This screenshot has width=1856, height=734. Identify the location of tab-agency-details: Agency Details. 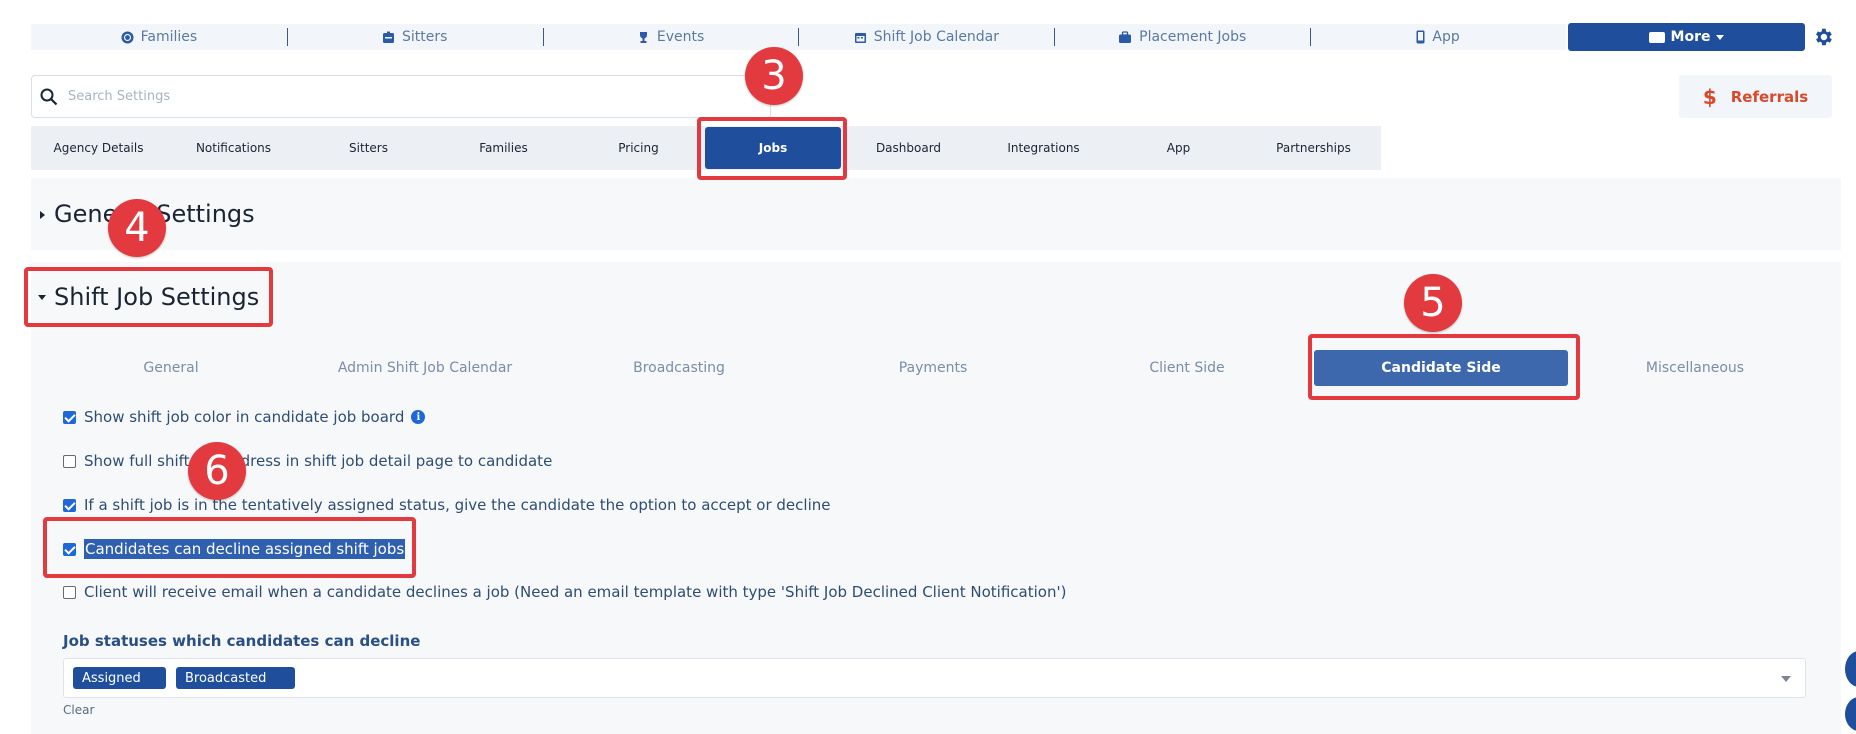
(98, 148).